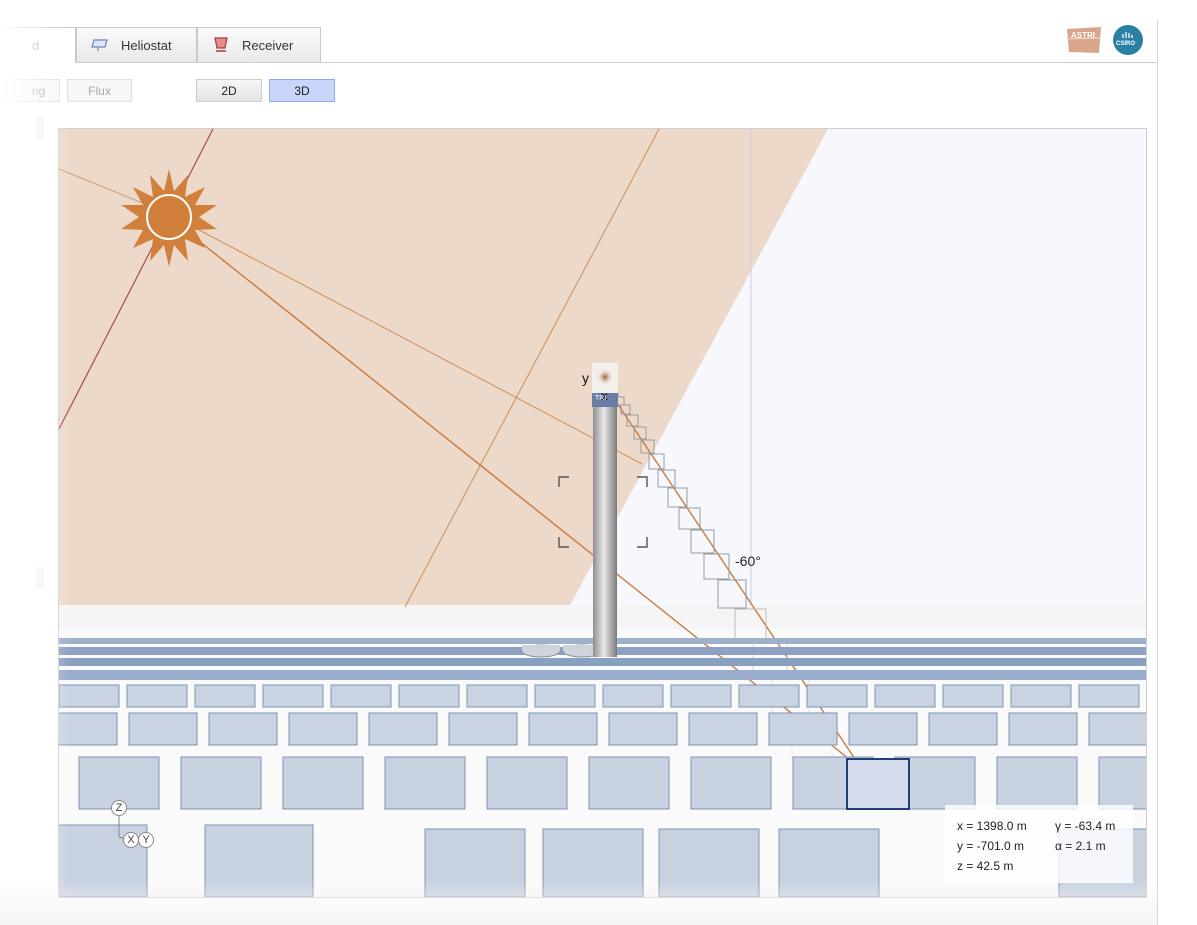  I want to click on view-3d-button: 3D, so click(302, 90).